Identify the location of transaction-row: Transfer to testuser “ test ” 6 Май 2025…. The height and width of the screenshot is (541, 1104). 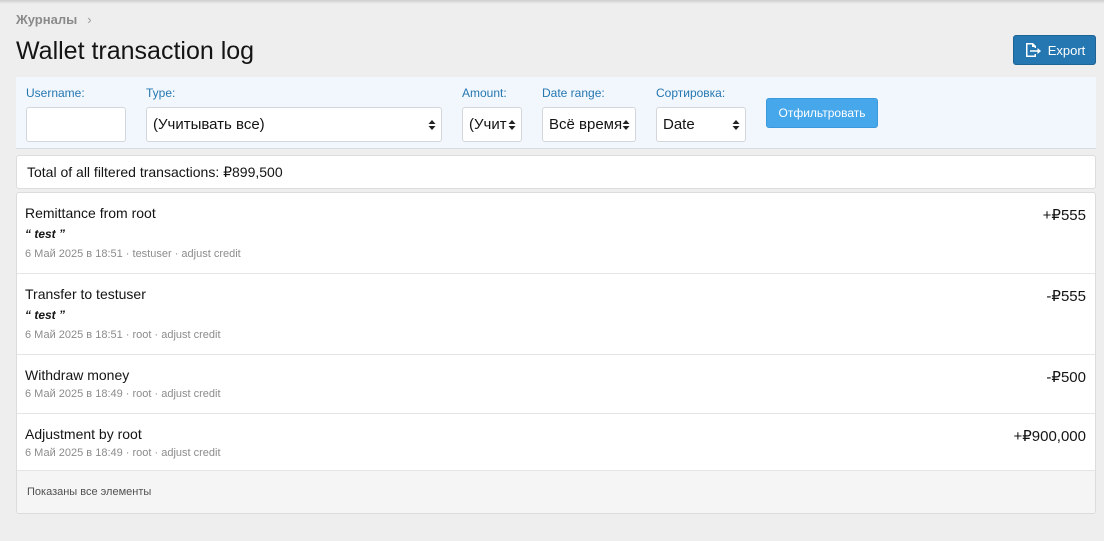
(556, 314).